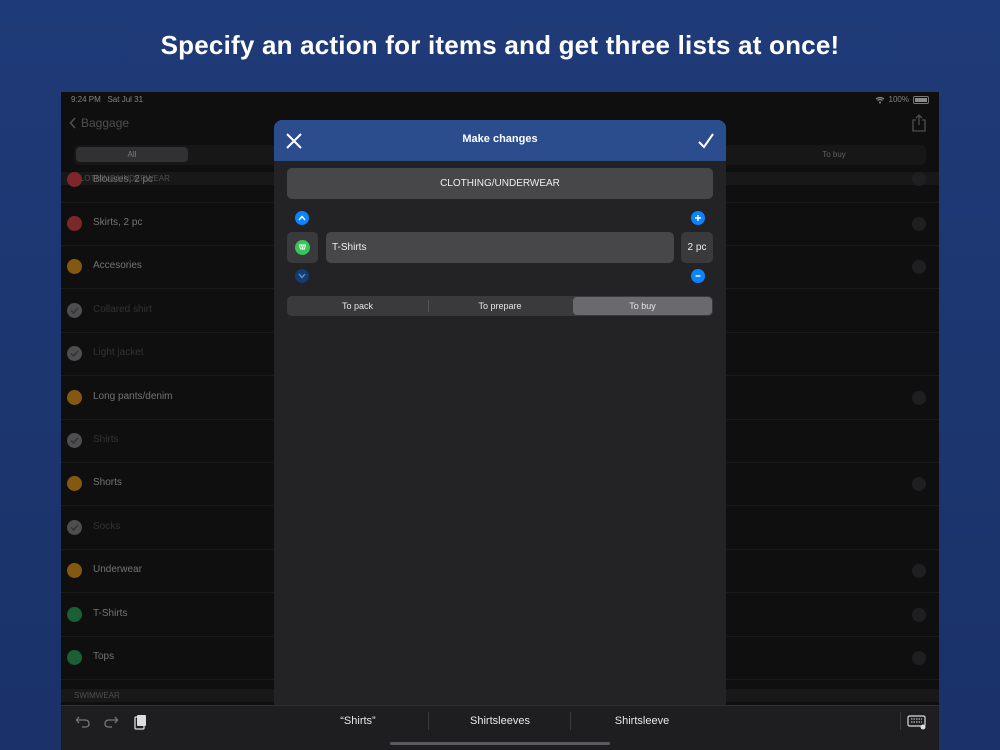  I want to click on move-down-button, so click(302, 276).